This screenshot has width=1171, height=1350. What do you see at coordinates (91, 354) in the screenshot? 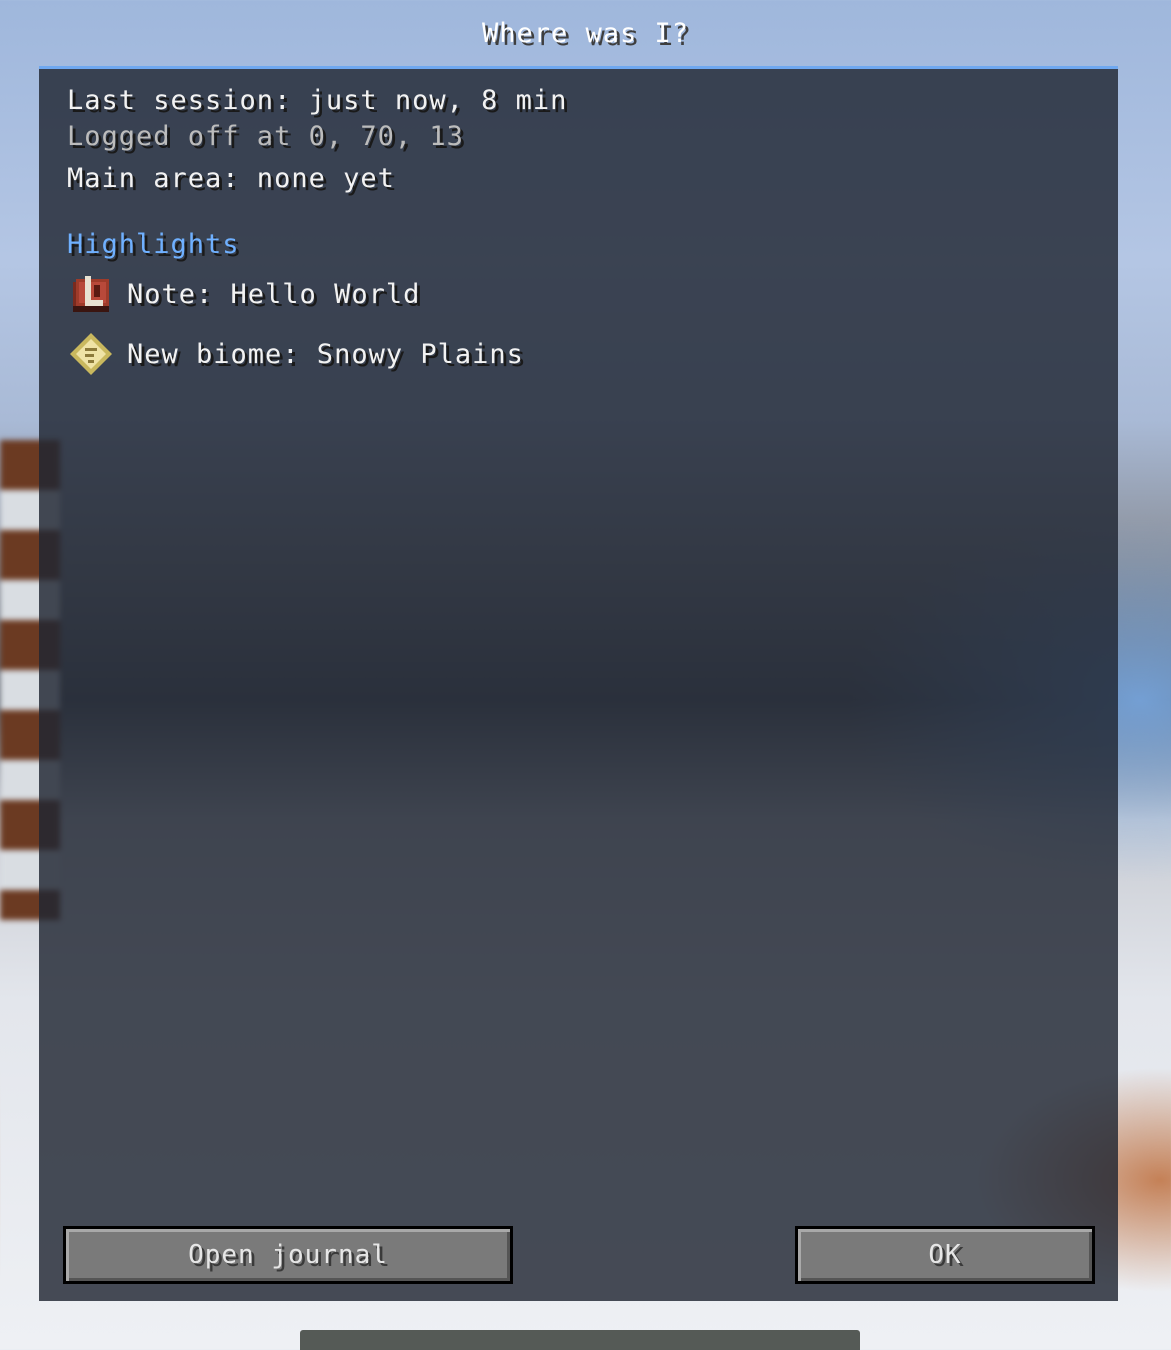
I see `map-scroll-icon` at bounding box center [91, 354].